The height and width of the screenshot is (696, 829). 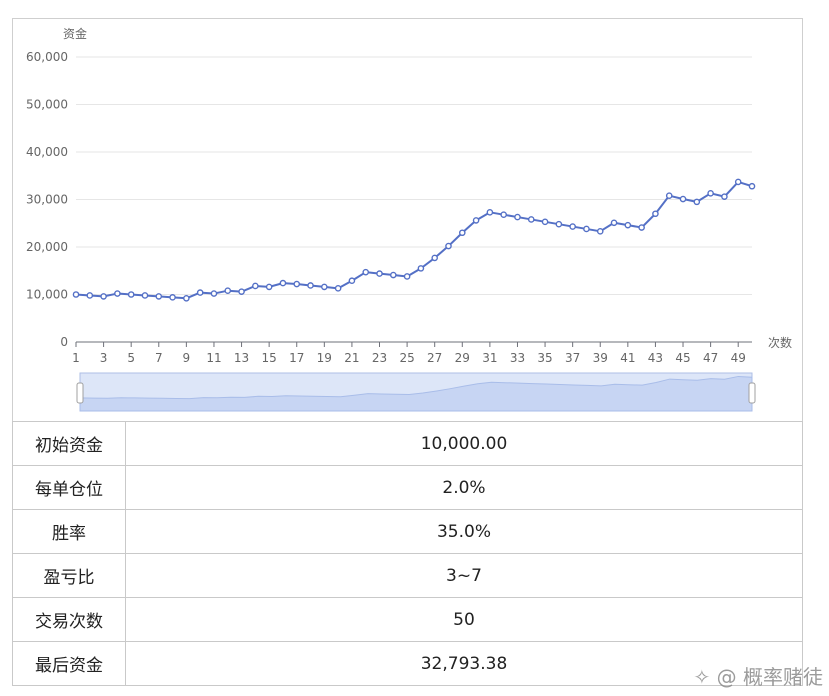 I want to click on table-row: 交易次数 50, so click(x=407, y=619).